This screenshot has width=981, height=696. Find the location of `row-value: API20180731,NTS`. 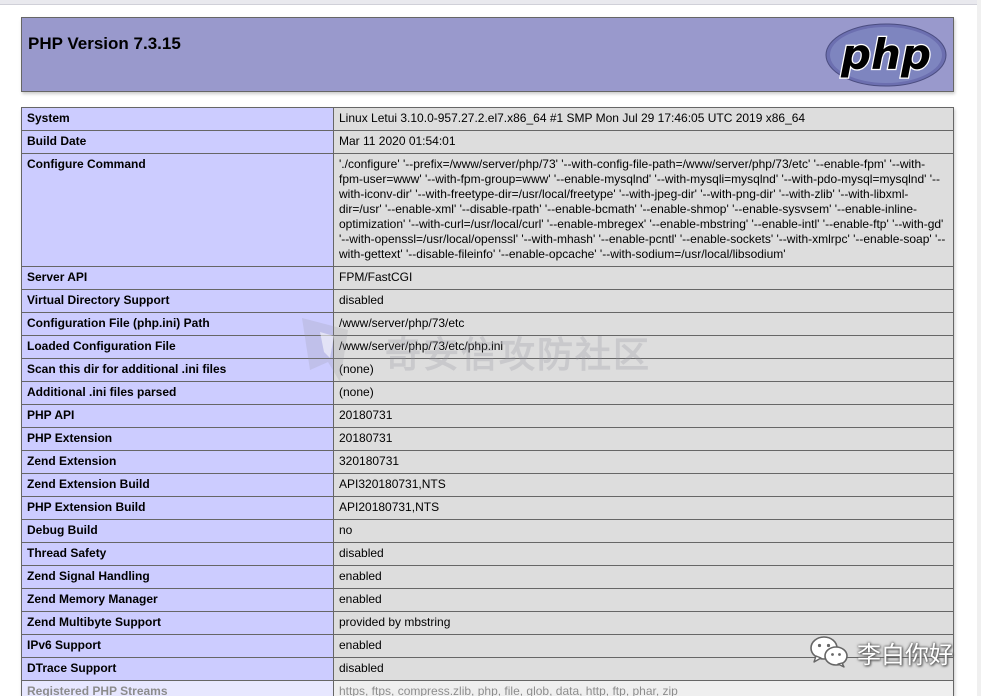

row-value: API20180731,NTS is located at coordinates (643, 508).